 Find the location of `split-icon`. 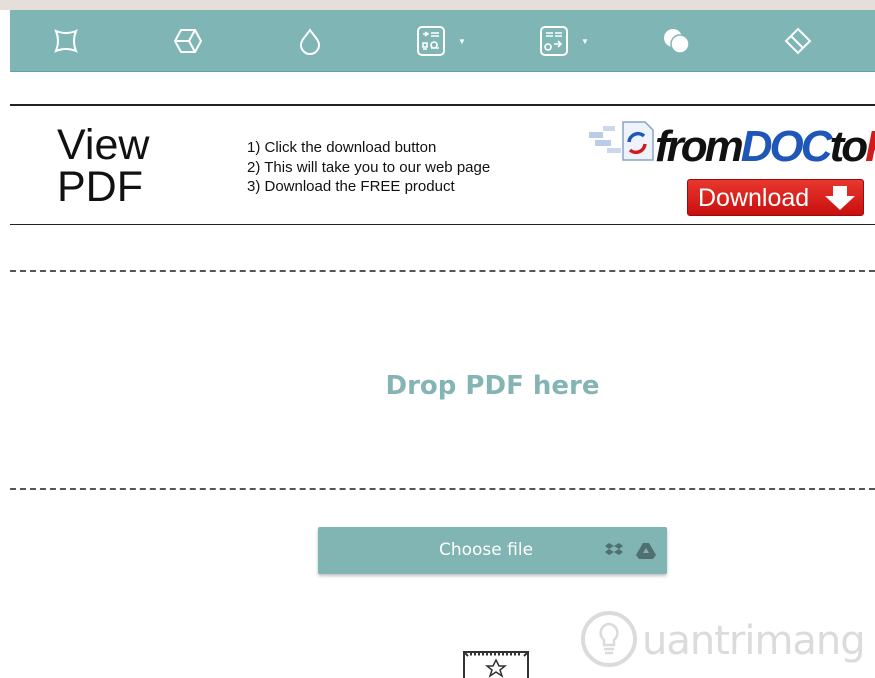

split-icon is located at coordinates (431, 41).